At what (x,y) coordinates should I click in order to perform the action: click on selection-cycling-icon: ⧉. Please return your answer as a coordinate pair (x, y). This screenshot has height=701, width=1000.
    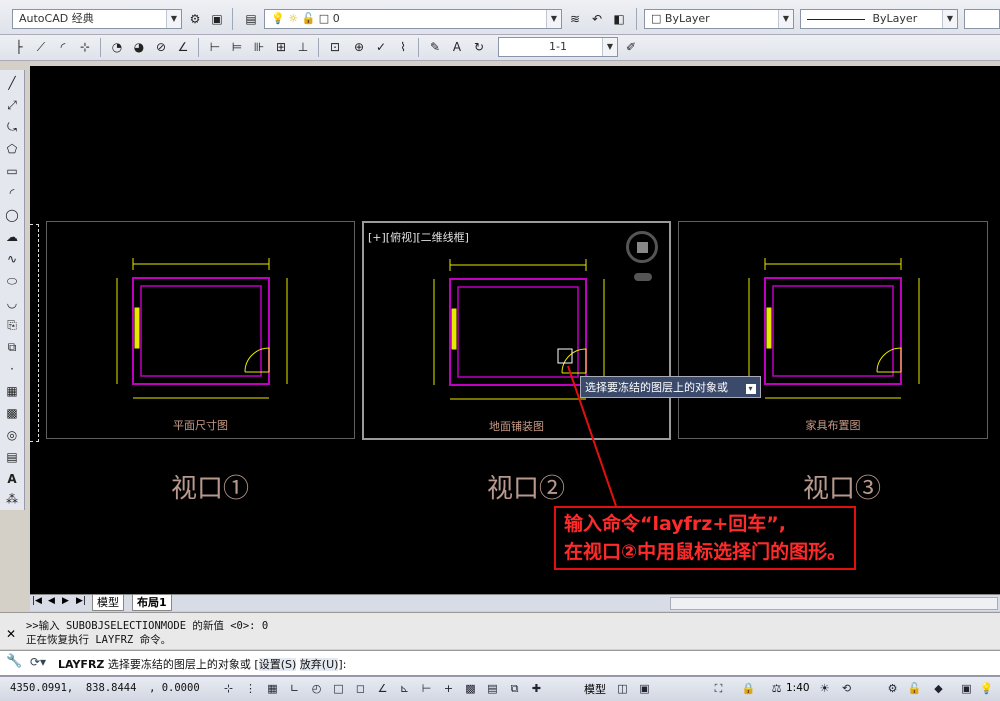
    Looking at the image, I should click on (514, 688).